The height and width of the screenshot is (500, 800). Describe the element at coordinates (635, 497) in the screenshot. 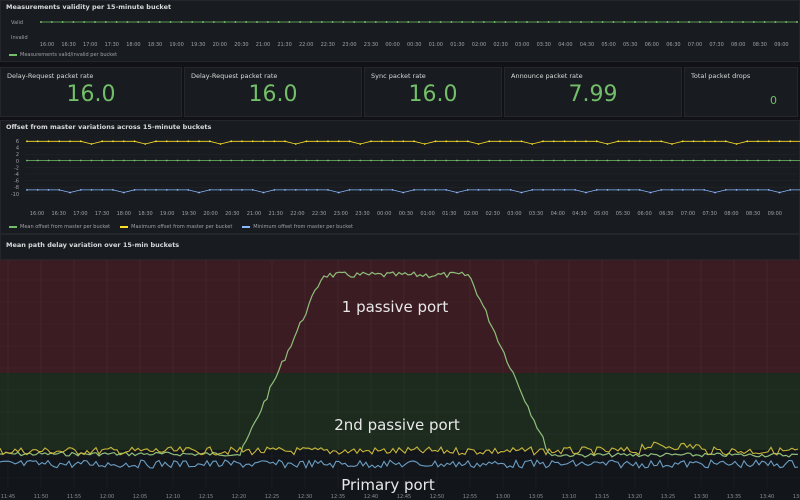

I see `x-tick-label: 13:20` at that location.